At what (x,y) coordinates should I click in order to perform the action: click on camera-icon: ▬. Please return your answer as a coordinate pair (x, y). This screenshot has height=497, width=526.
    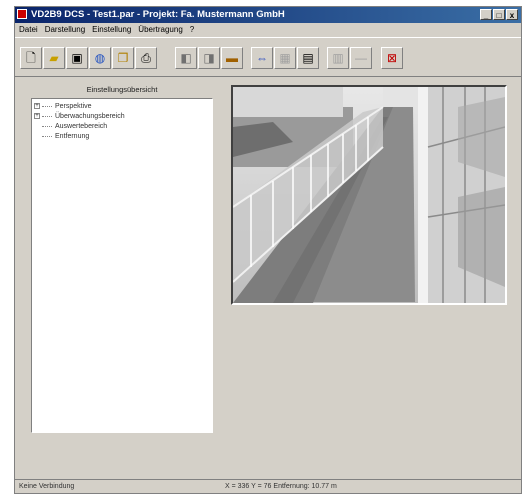
    Looking at the image, I should click on (232, 58).